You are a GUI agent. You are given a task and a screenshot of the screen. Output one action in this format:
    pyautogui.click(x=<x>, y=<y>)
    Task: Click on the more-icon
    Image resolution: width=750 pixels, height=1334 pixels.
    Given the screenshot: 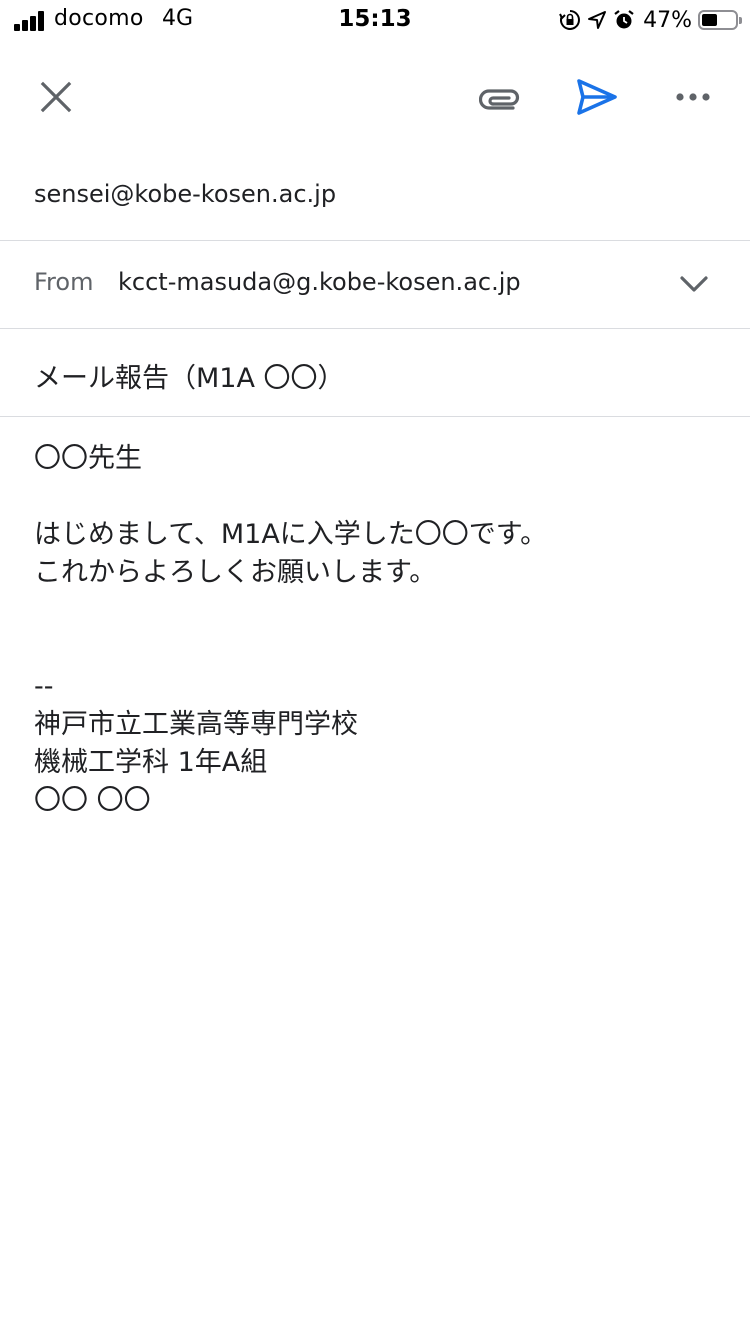 What is the action you would take?
    pyautogui.click(x=693, y=97)
    